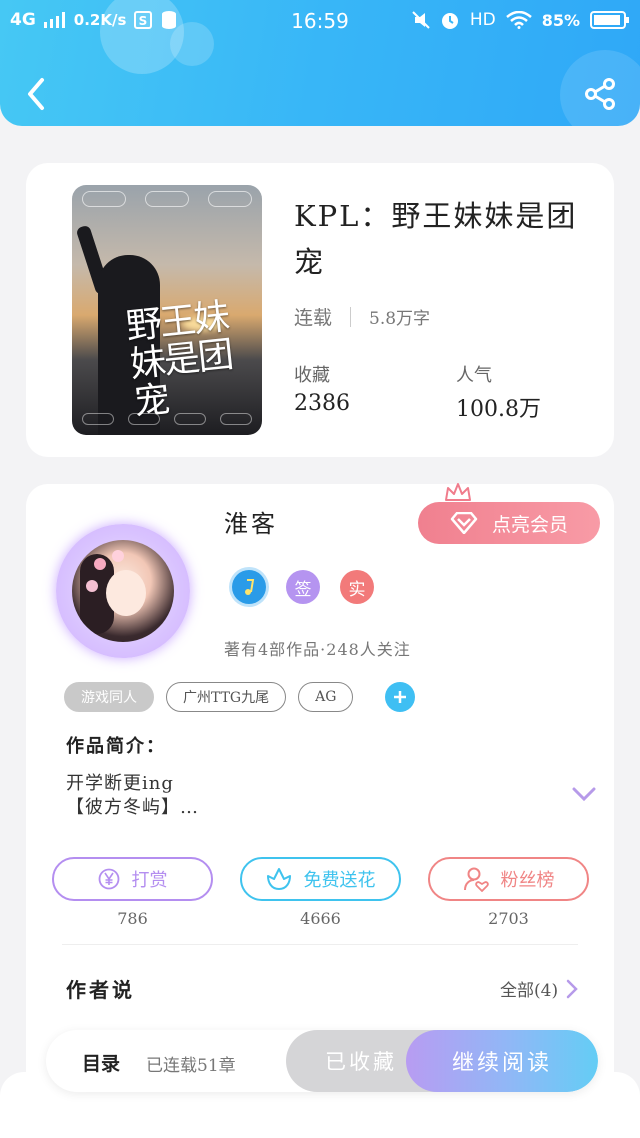 The image size is (640, 1138). Describe the element at coordinates (126, 593) in the screenshot. I see `avatar-face` at that location.